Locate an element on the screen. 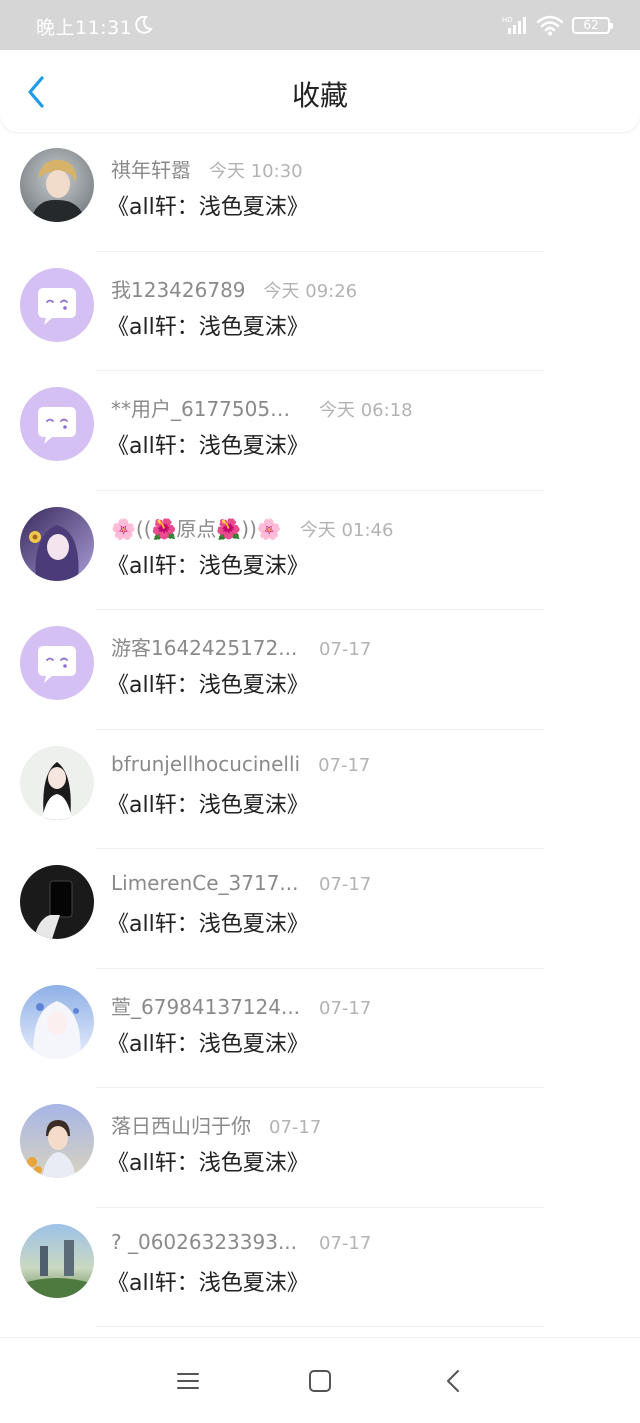 The image size is (640, 1423). list-item: 🌸((🌺原点🌺))🌸 今天 01:46 《all轩：浅色夏沫》 is located at coordinates (320, 551).